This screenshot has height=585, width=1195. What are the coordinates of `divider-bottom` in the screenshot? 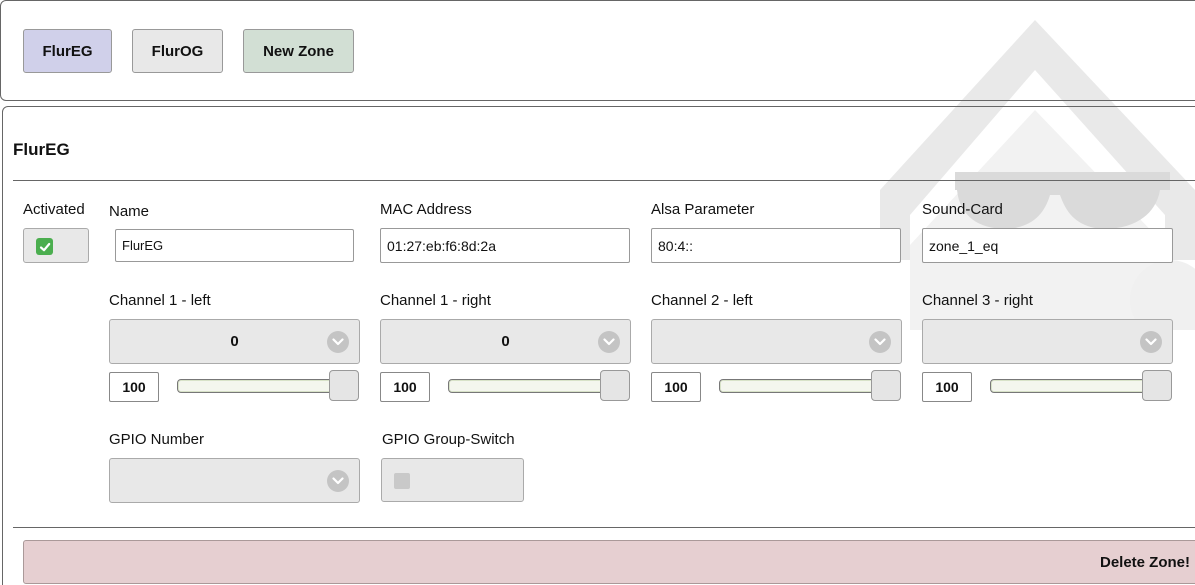 It's located at (604, 527).